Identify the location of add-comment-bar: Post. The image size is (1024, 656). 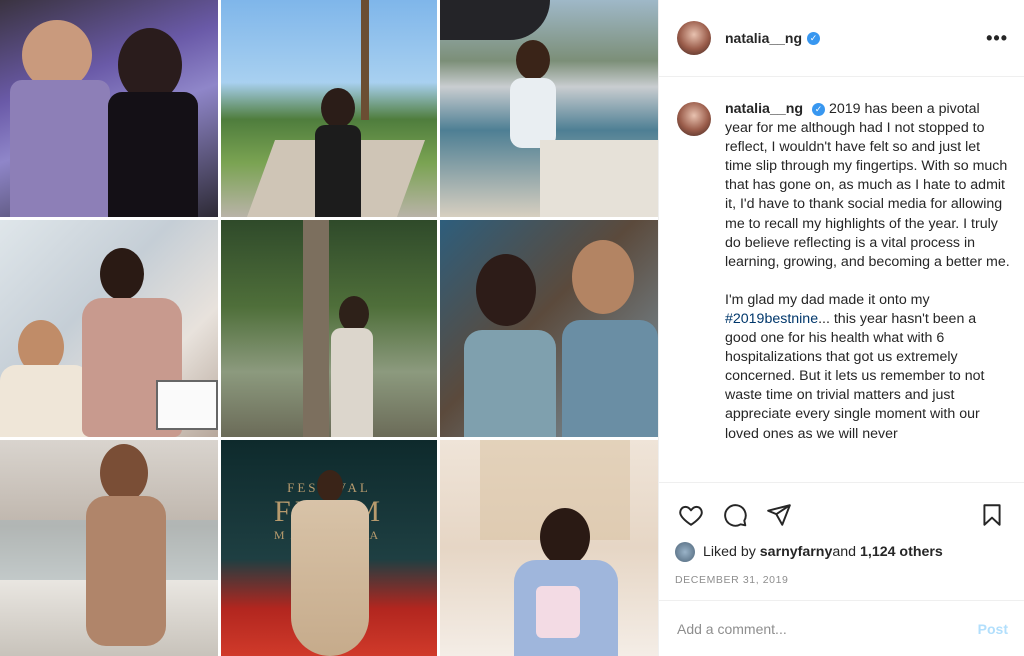
(841, 628).